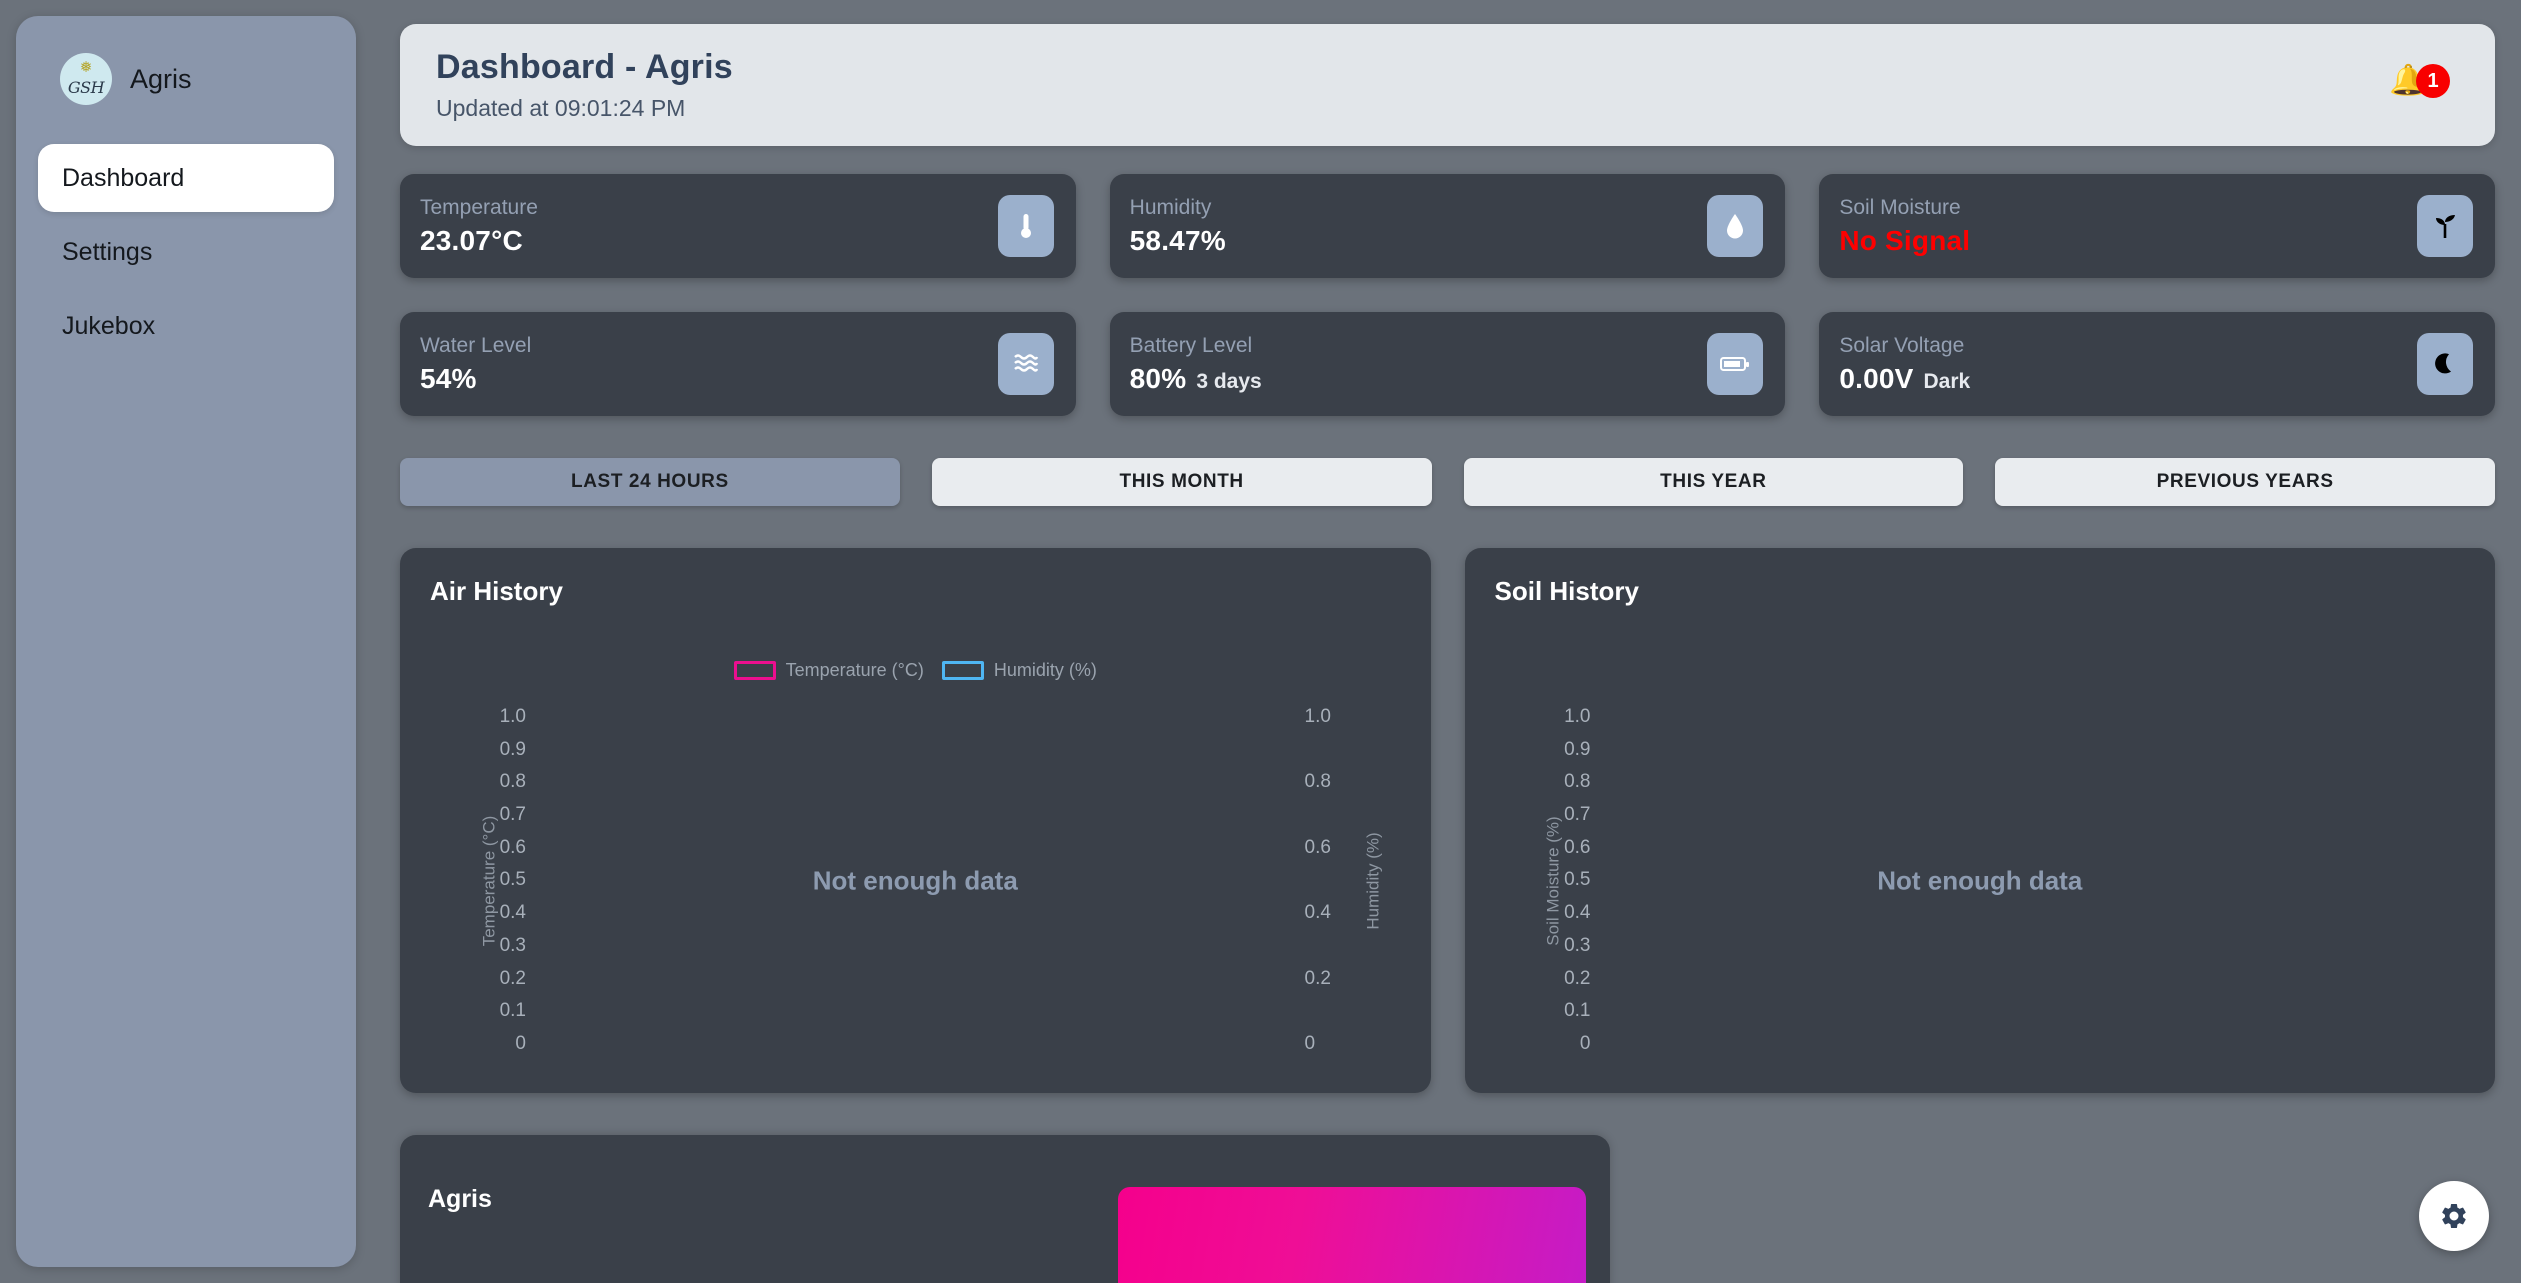 This screenshot has height=1283, width=2521. What do you see at coordinates (1577, 749) in the screenshot?
I see `y-tick: 0.9` at bounding box center [1577, 749].